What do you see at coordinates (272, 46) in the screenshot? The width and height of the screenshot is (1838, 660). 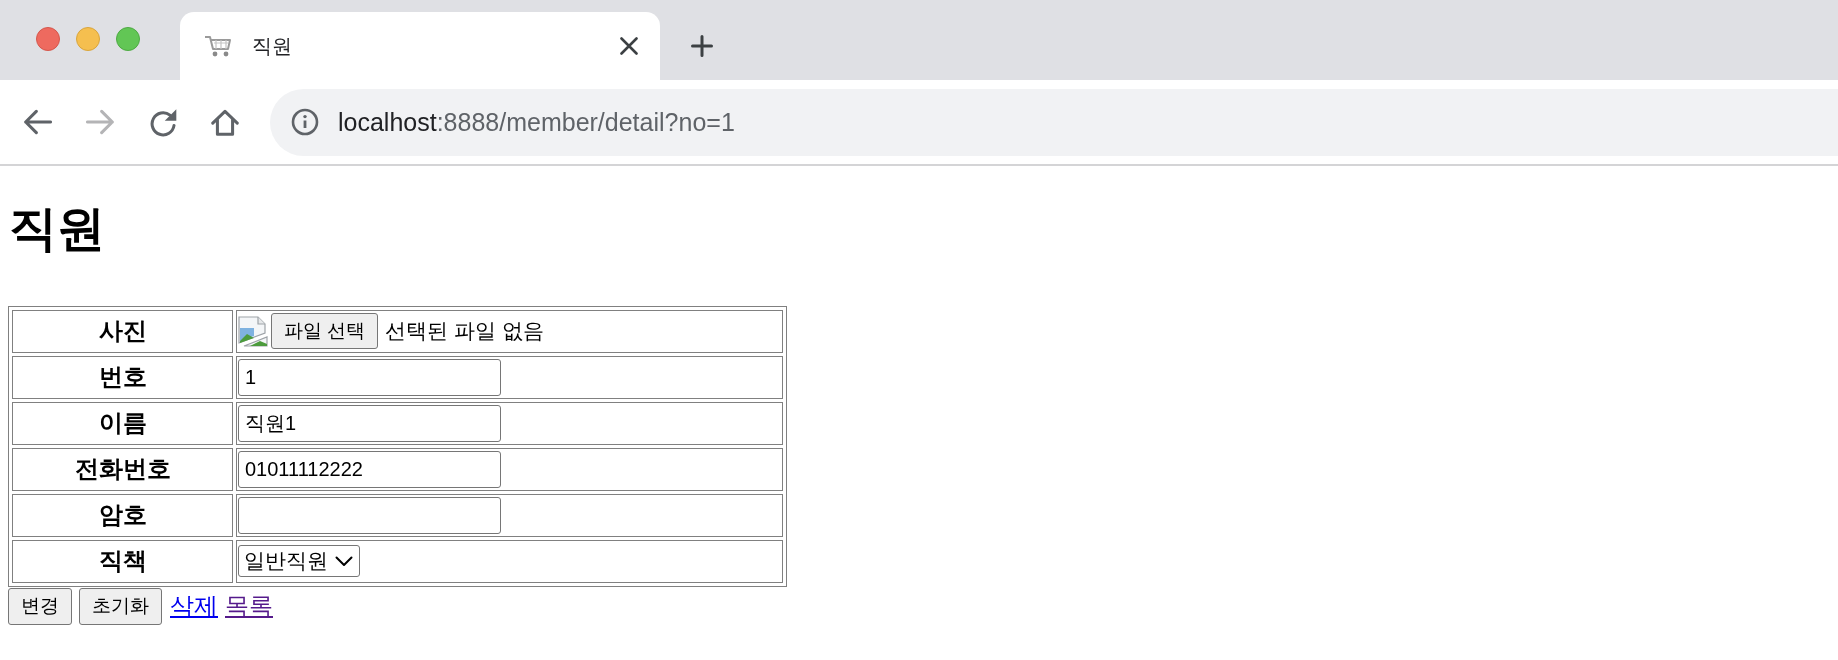 I see `tab-title: 직원` at bounding box center [272, 46].